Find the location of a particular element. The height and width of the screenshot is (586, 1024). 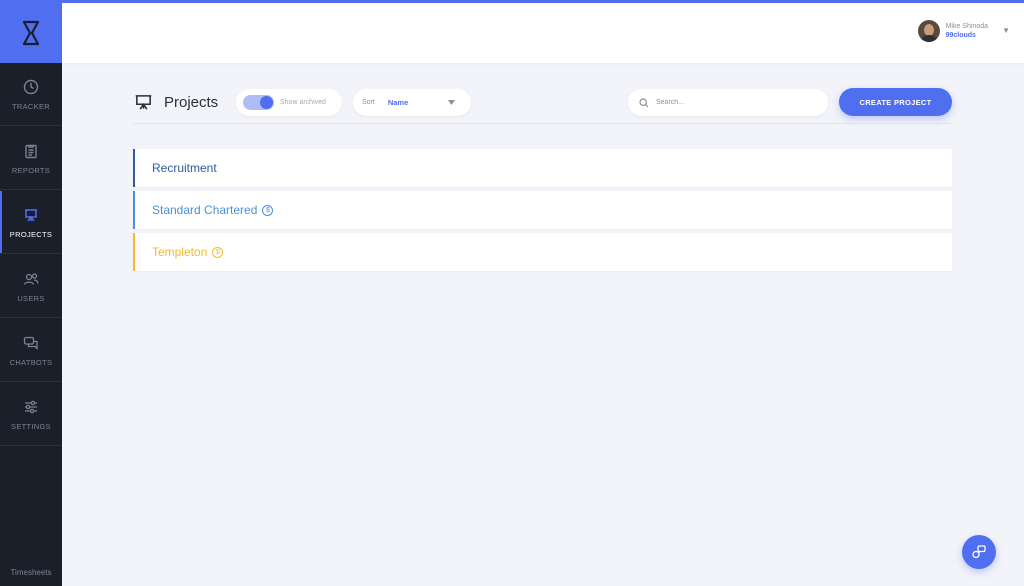

sidebar-item-projects: PROJECTS is located at coordinates (31, 222).